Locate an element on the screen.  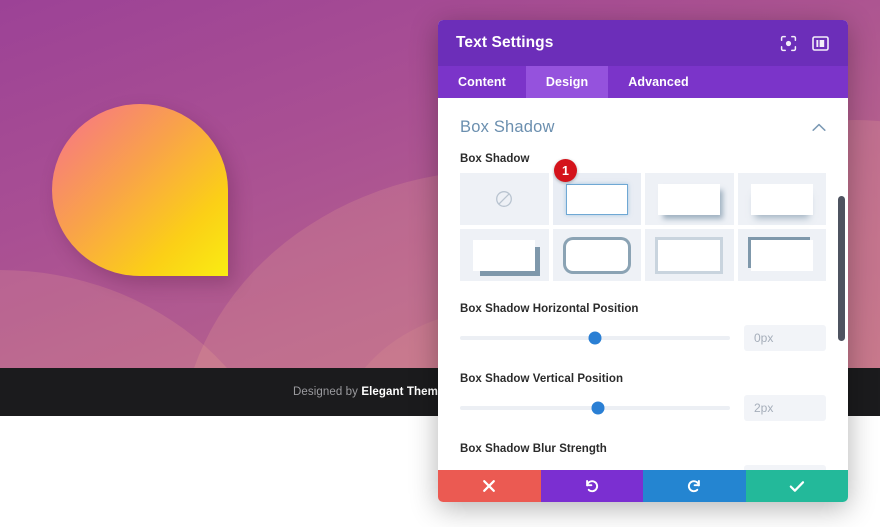
tab-advanced: Advanced is located at coordinates (658, 82).